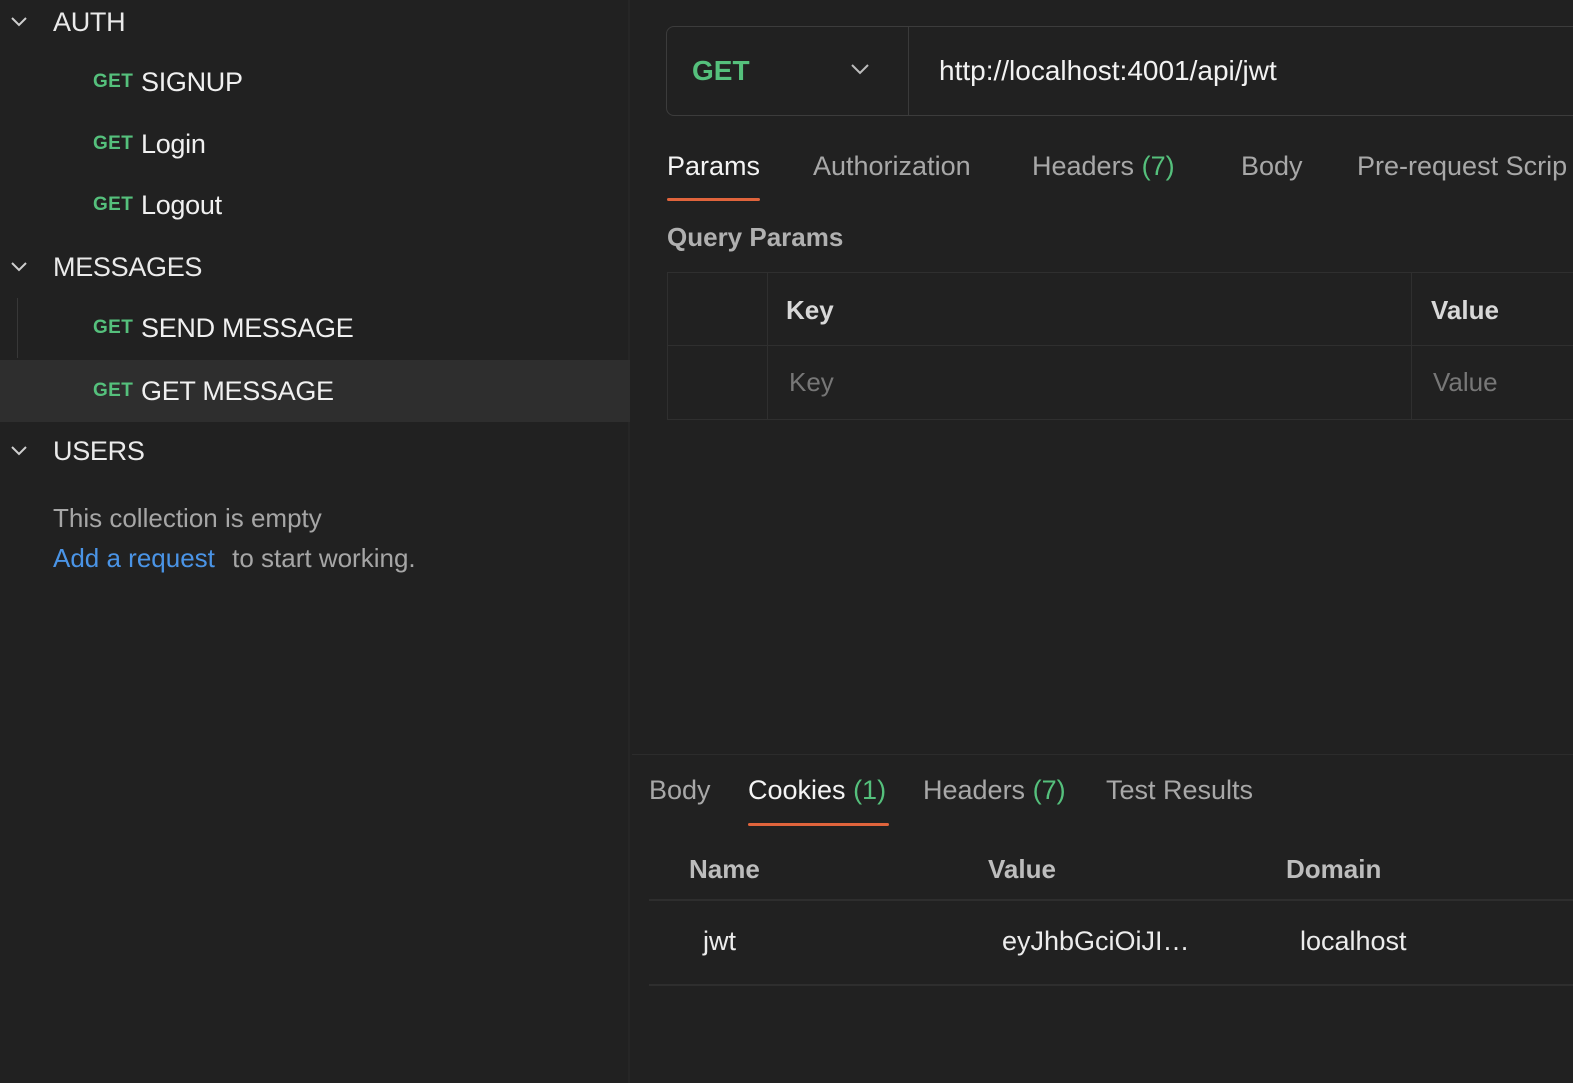 This screenshot has width=1573, height=1083. I want to click on tab-cookies: Cookies (1), so click(817, 790).